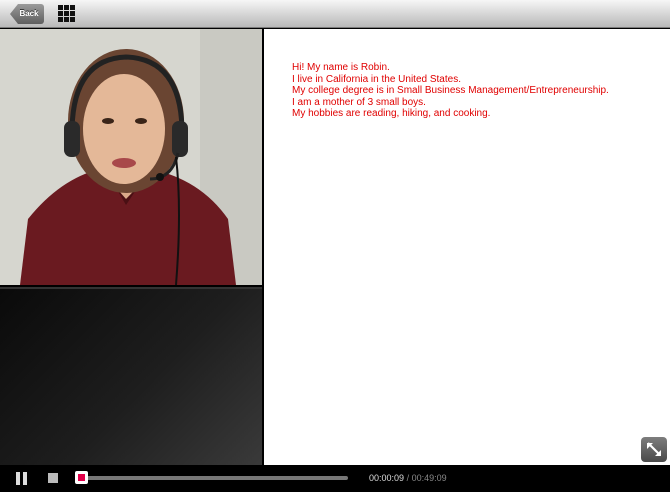 This screenshot has width=670, height=492. I want to click on progress-track, so click(214, 478).